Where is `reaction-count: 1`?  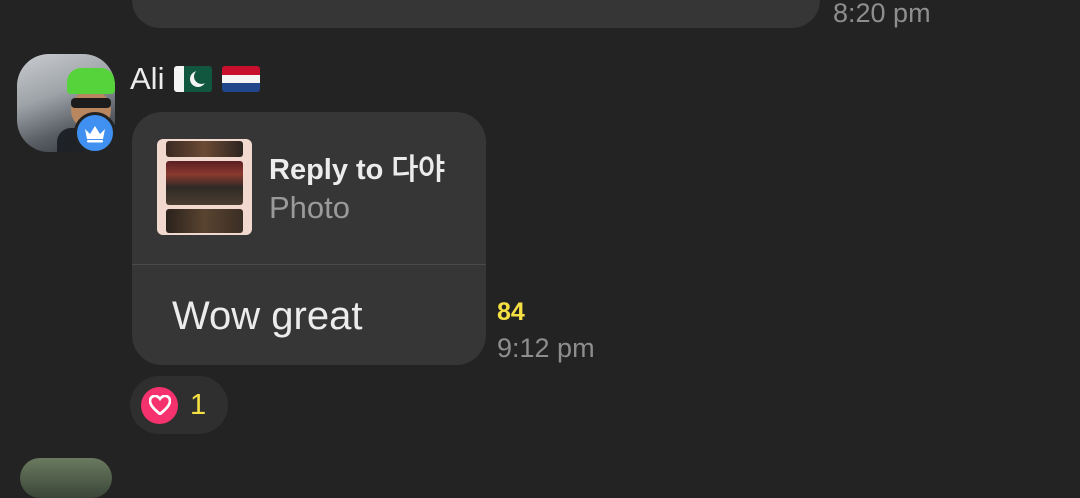
reaction-count: 1 is located at coordinates (198, 404).